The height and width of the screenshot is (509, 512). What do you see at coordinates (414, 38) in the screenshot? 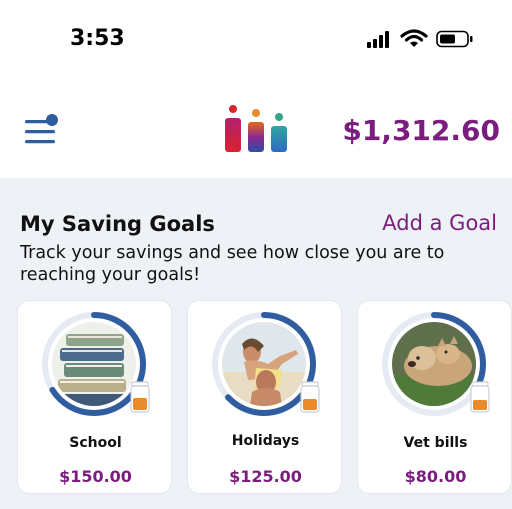
I see `wifi-icon` at bounding box center [414, 38].